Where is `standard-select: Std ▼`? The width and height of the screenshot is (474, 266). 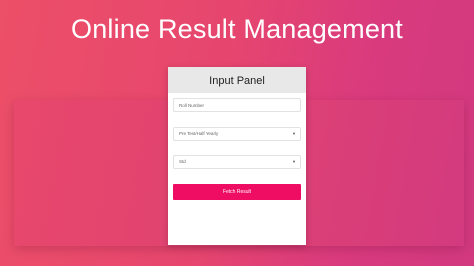
standard-select: Std ▼ is located at coordinates (237, 162).